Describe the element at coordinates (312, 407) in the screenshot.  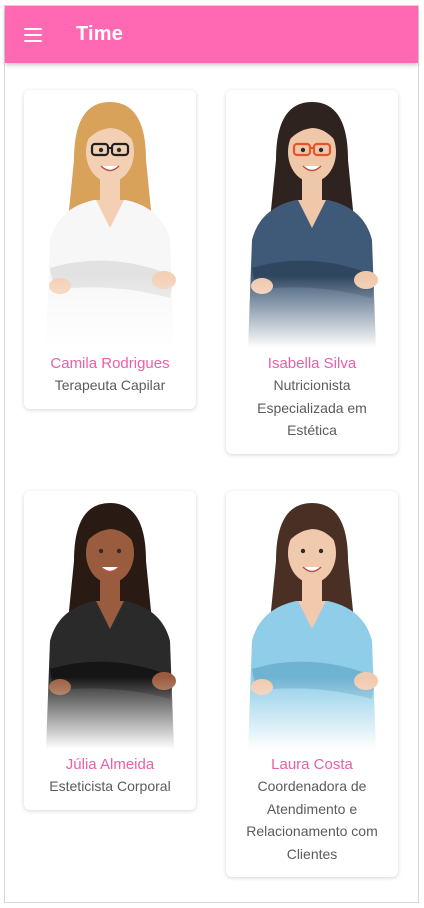
I see `member-role: Nutricionista Especializada em Estética` at that location.